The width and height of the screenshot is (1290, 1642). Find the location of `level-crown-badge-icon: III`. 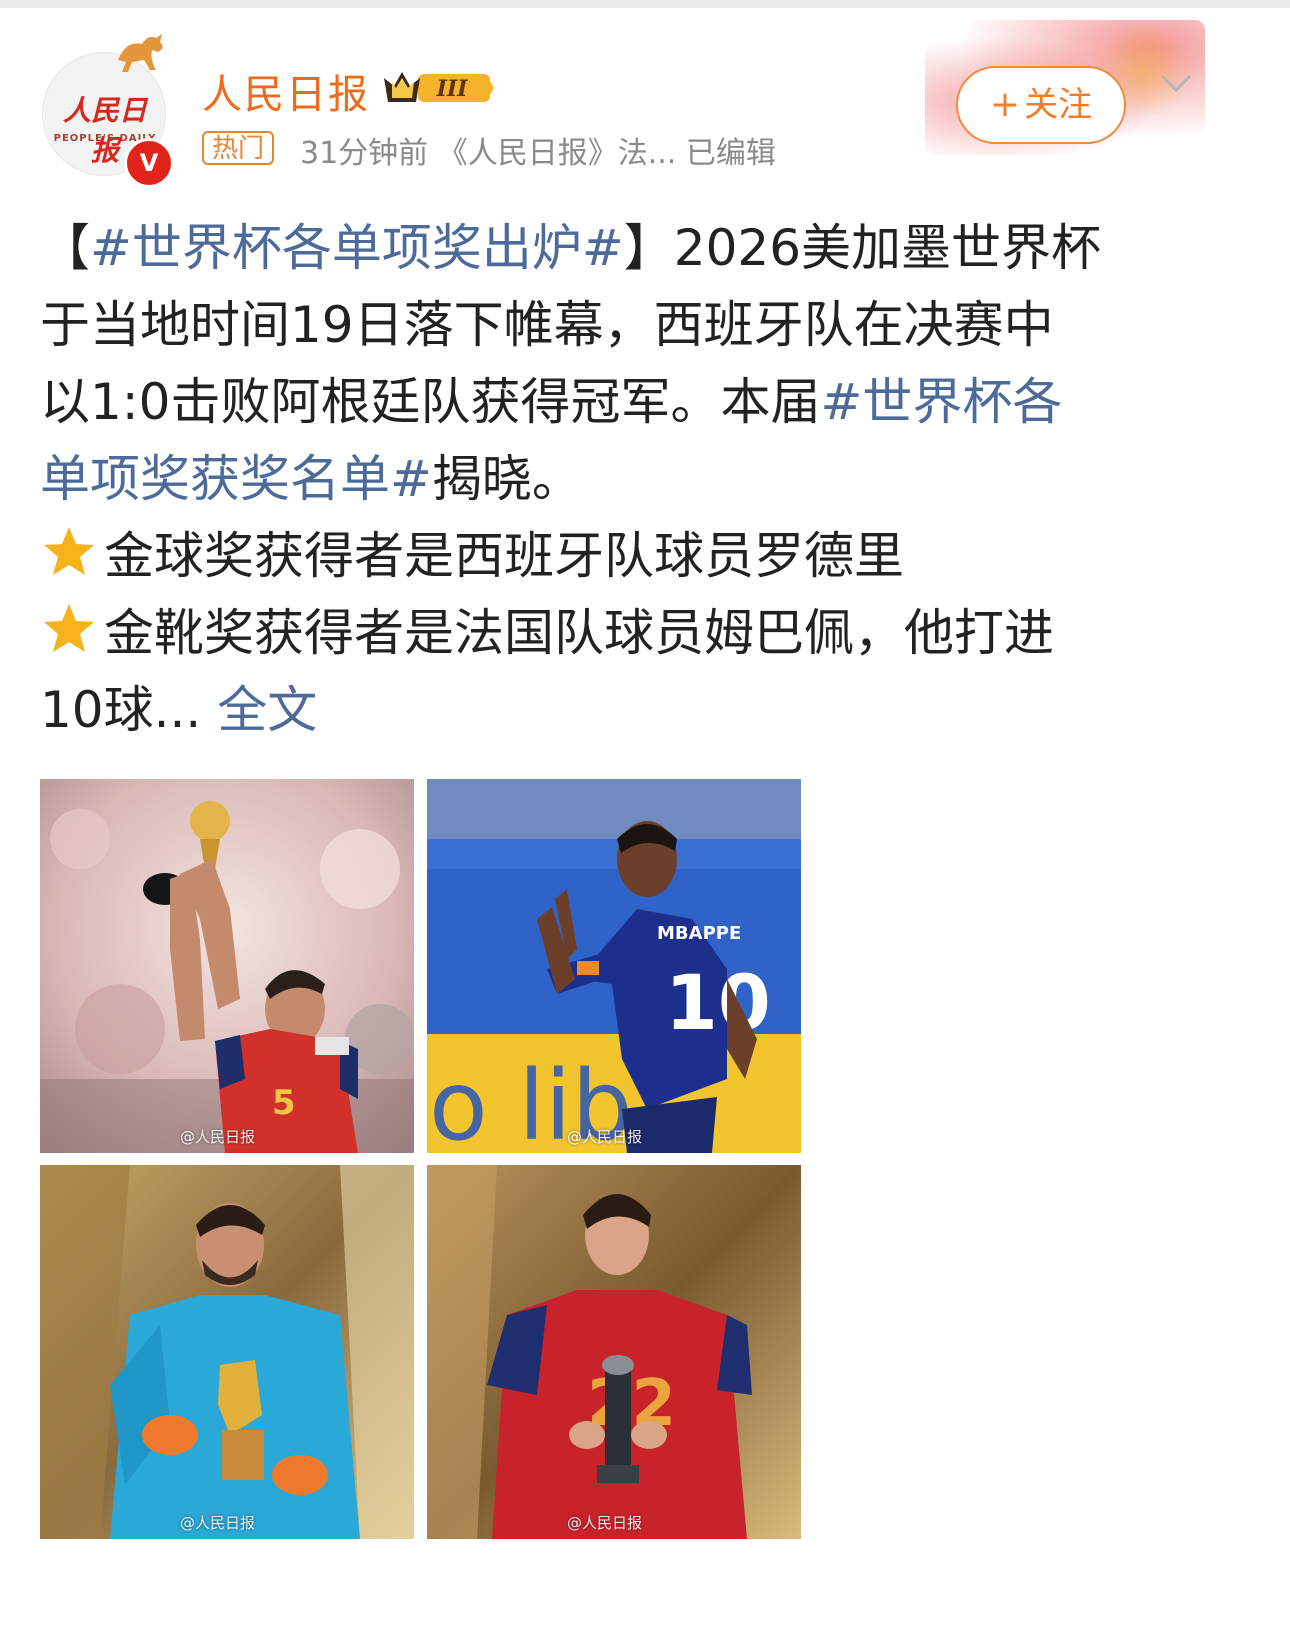

level-crown-badge-icon: III is located at coordinates (439, 87).